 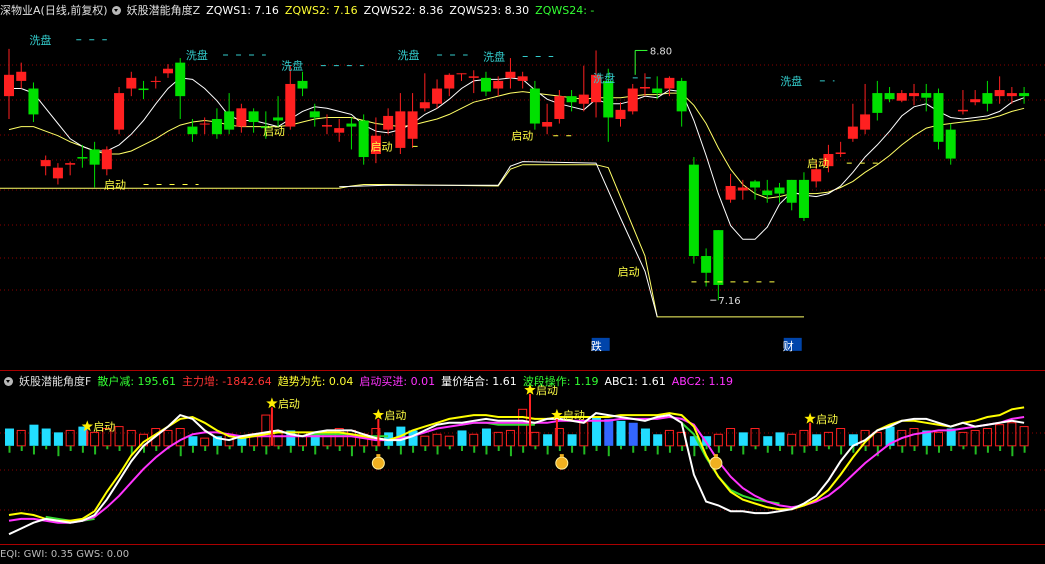 I want to click on indicator-settings-icon, so click(x=116, y=10).